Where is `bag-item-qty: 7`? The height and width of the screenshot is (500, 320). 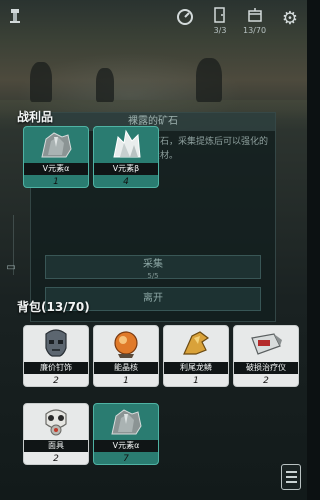 bag-item-qty: 7 is located at coordinates (126, 459).